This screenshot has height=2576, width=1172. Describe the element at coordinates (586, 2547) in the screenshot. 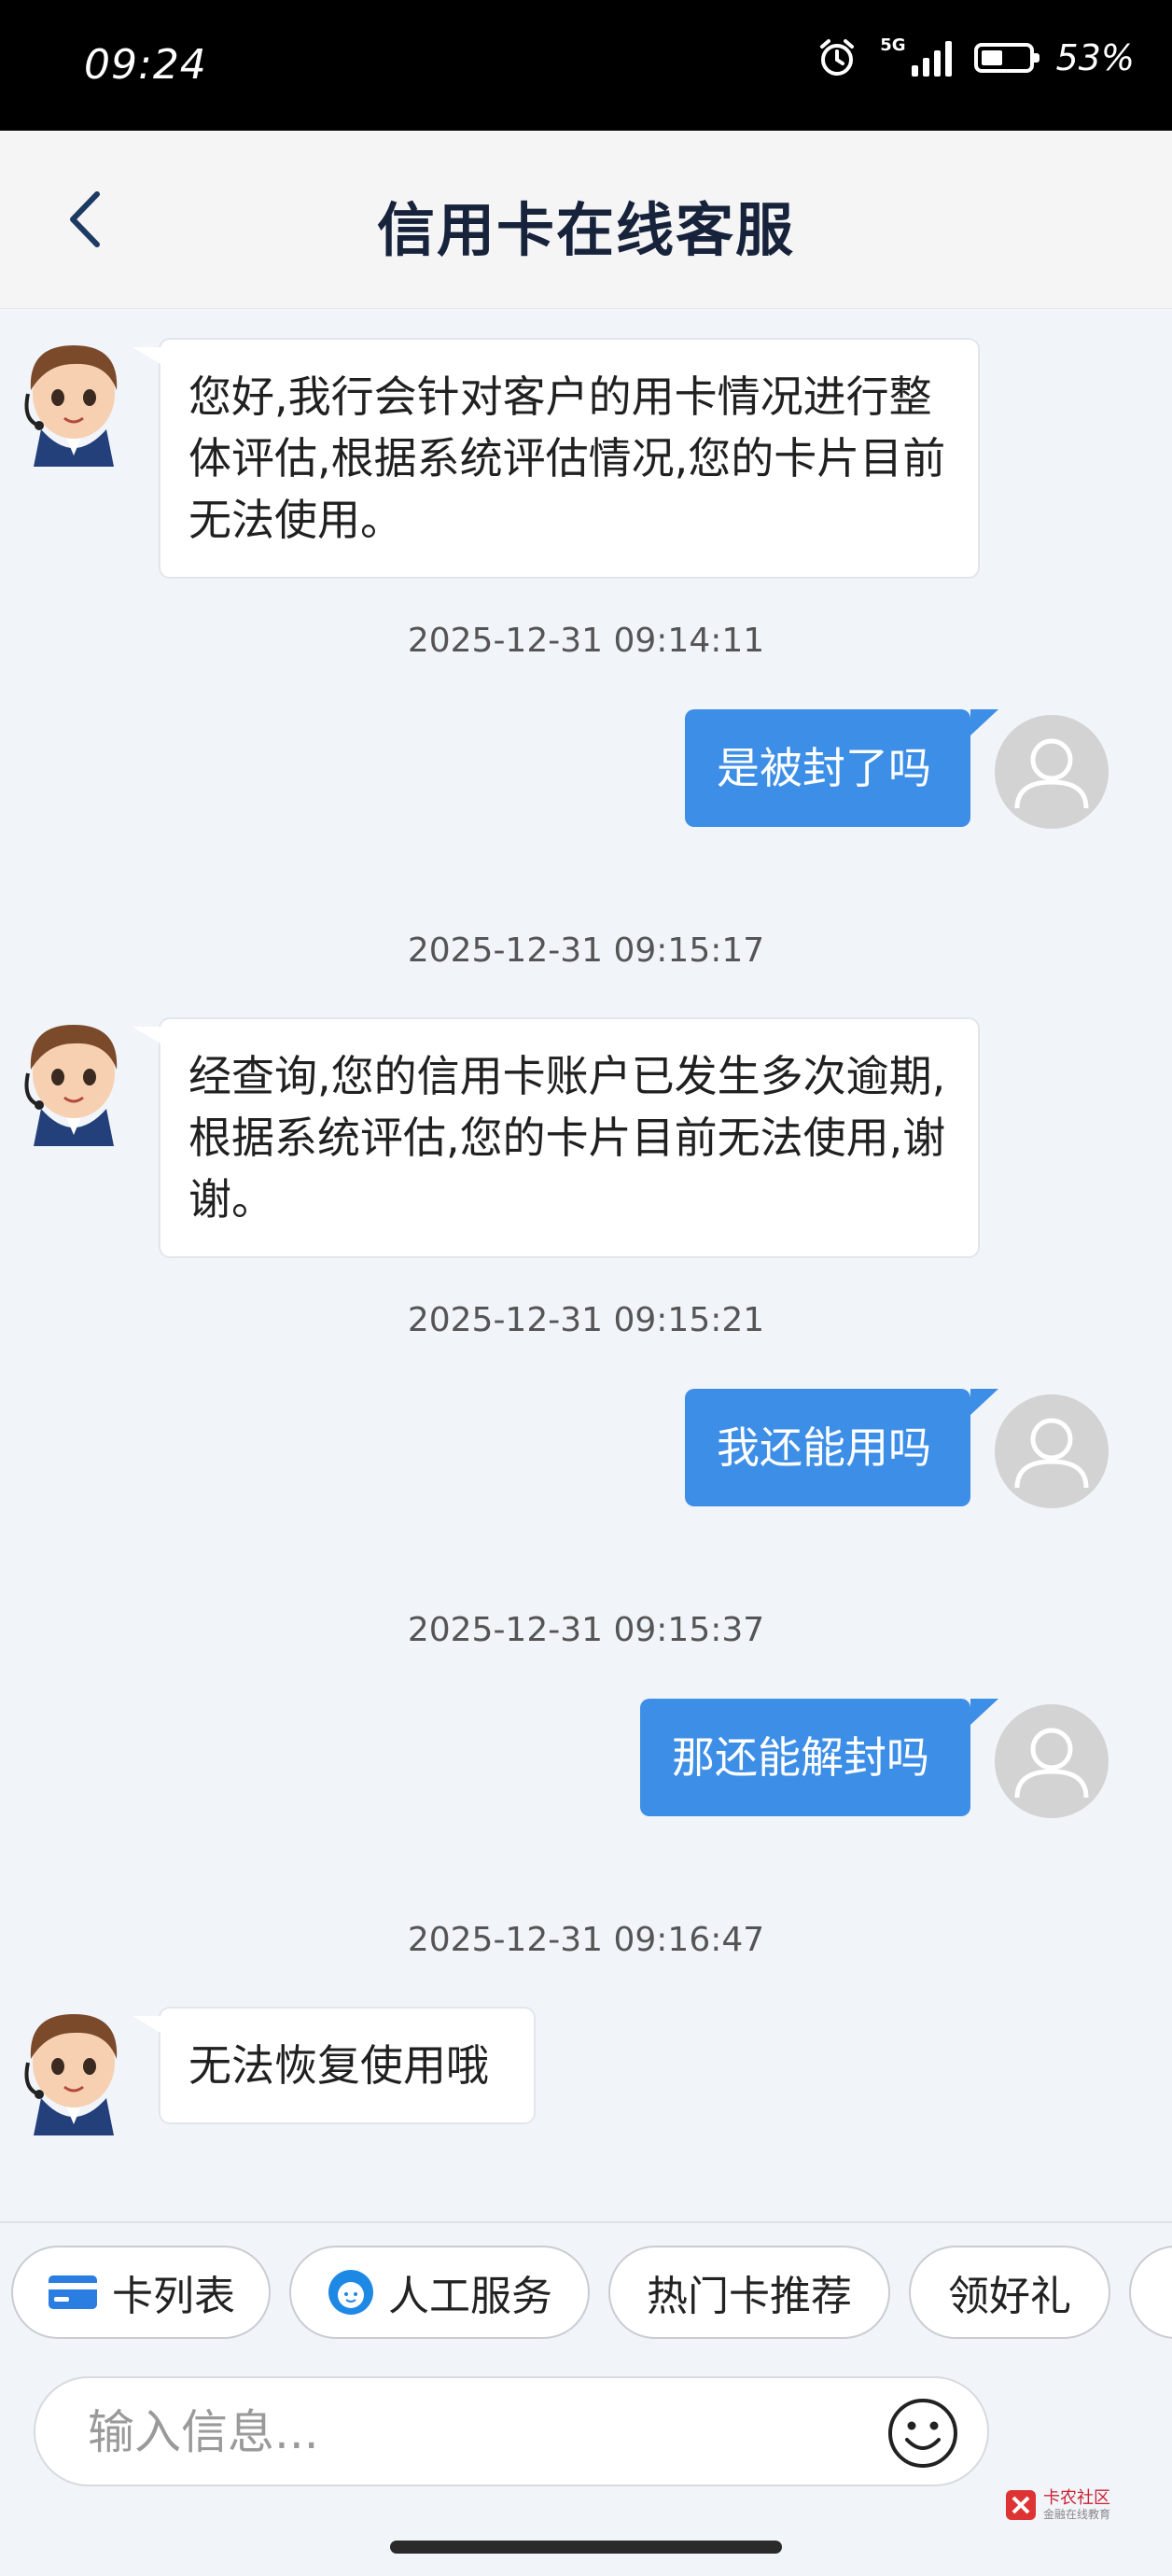

I see `home-indicator` at that location.